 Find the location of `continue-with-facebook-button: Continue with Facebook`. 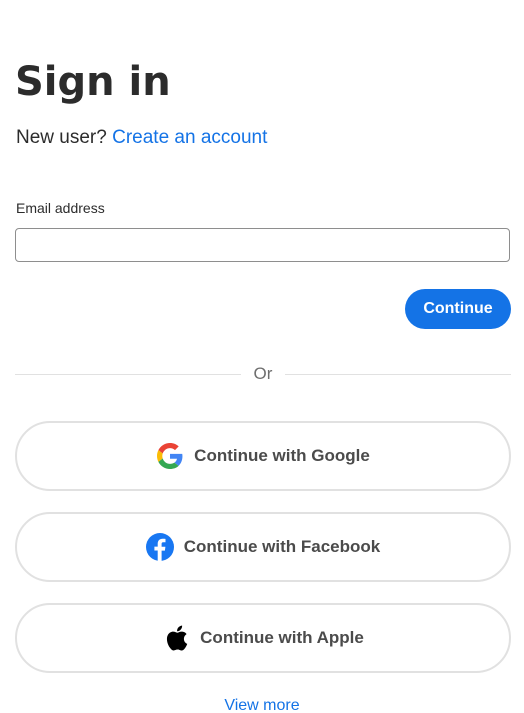

continue-with-facebook-button: Continue with Facebook is located at coordinates (263, 547).